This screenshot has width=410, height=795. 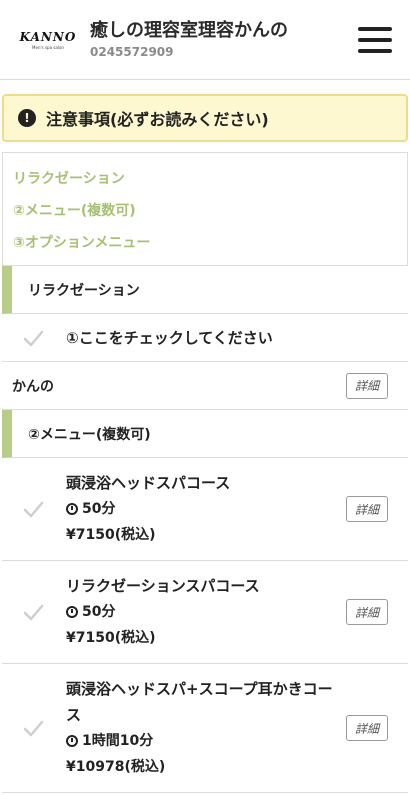 I want to click on shop-info: 癒しの理容室理容かんの 0245572909, so click(x=224, y=40).